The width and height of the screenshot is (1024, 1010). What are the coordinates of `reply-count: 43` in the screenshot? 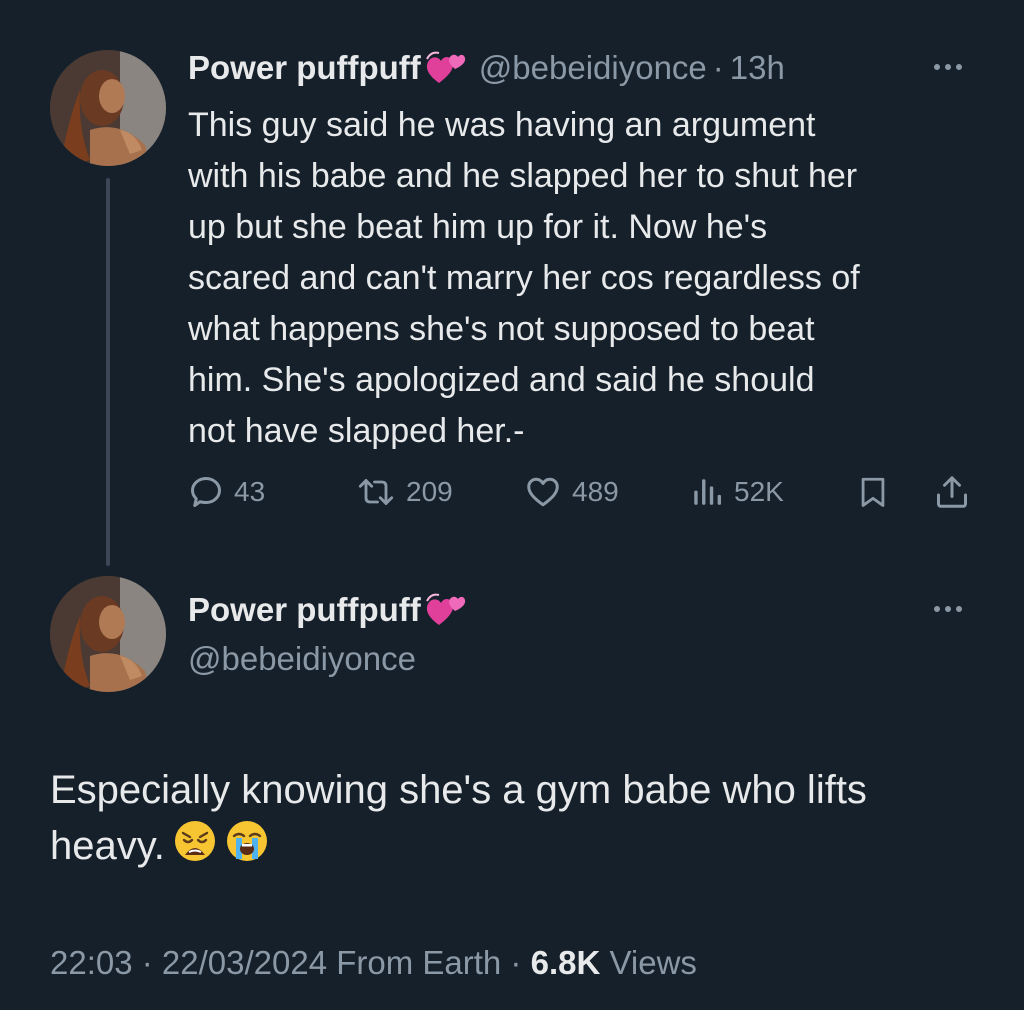 It's located at (250, 491).